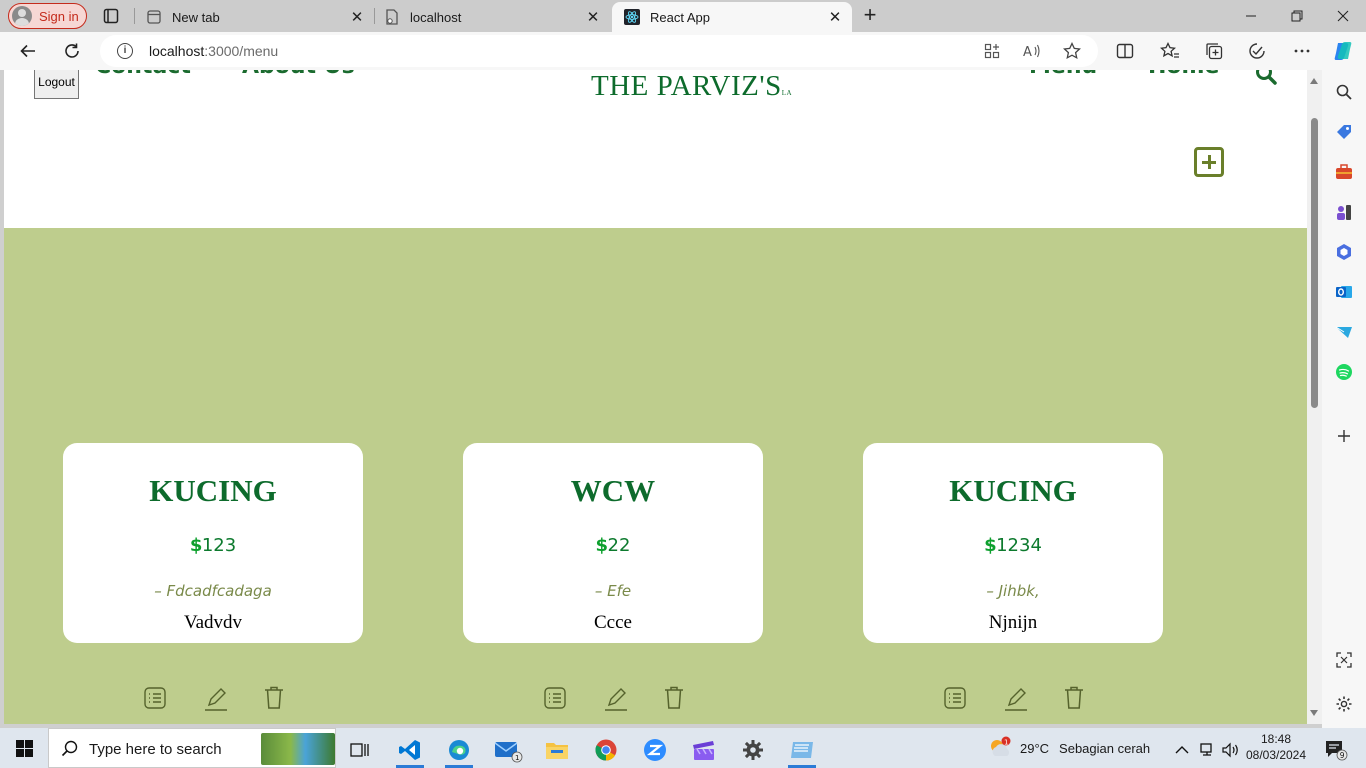 This screenshot has height=768, width=1366. What do you see at coordinates (298, 74) in the screenshot?
I see `nav-link-about-us: About Us` at bounding box center [298, 74].